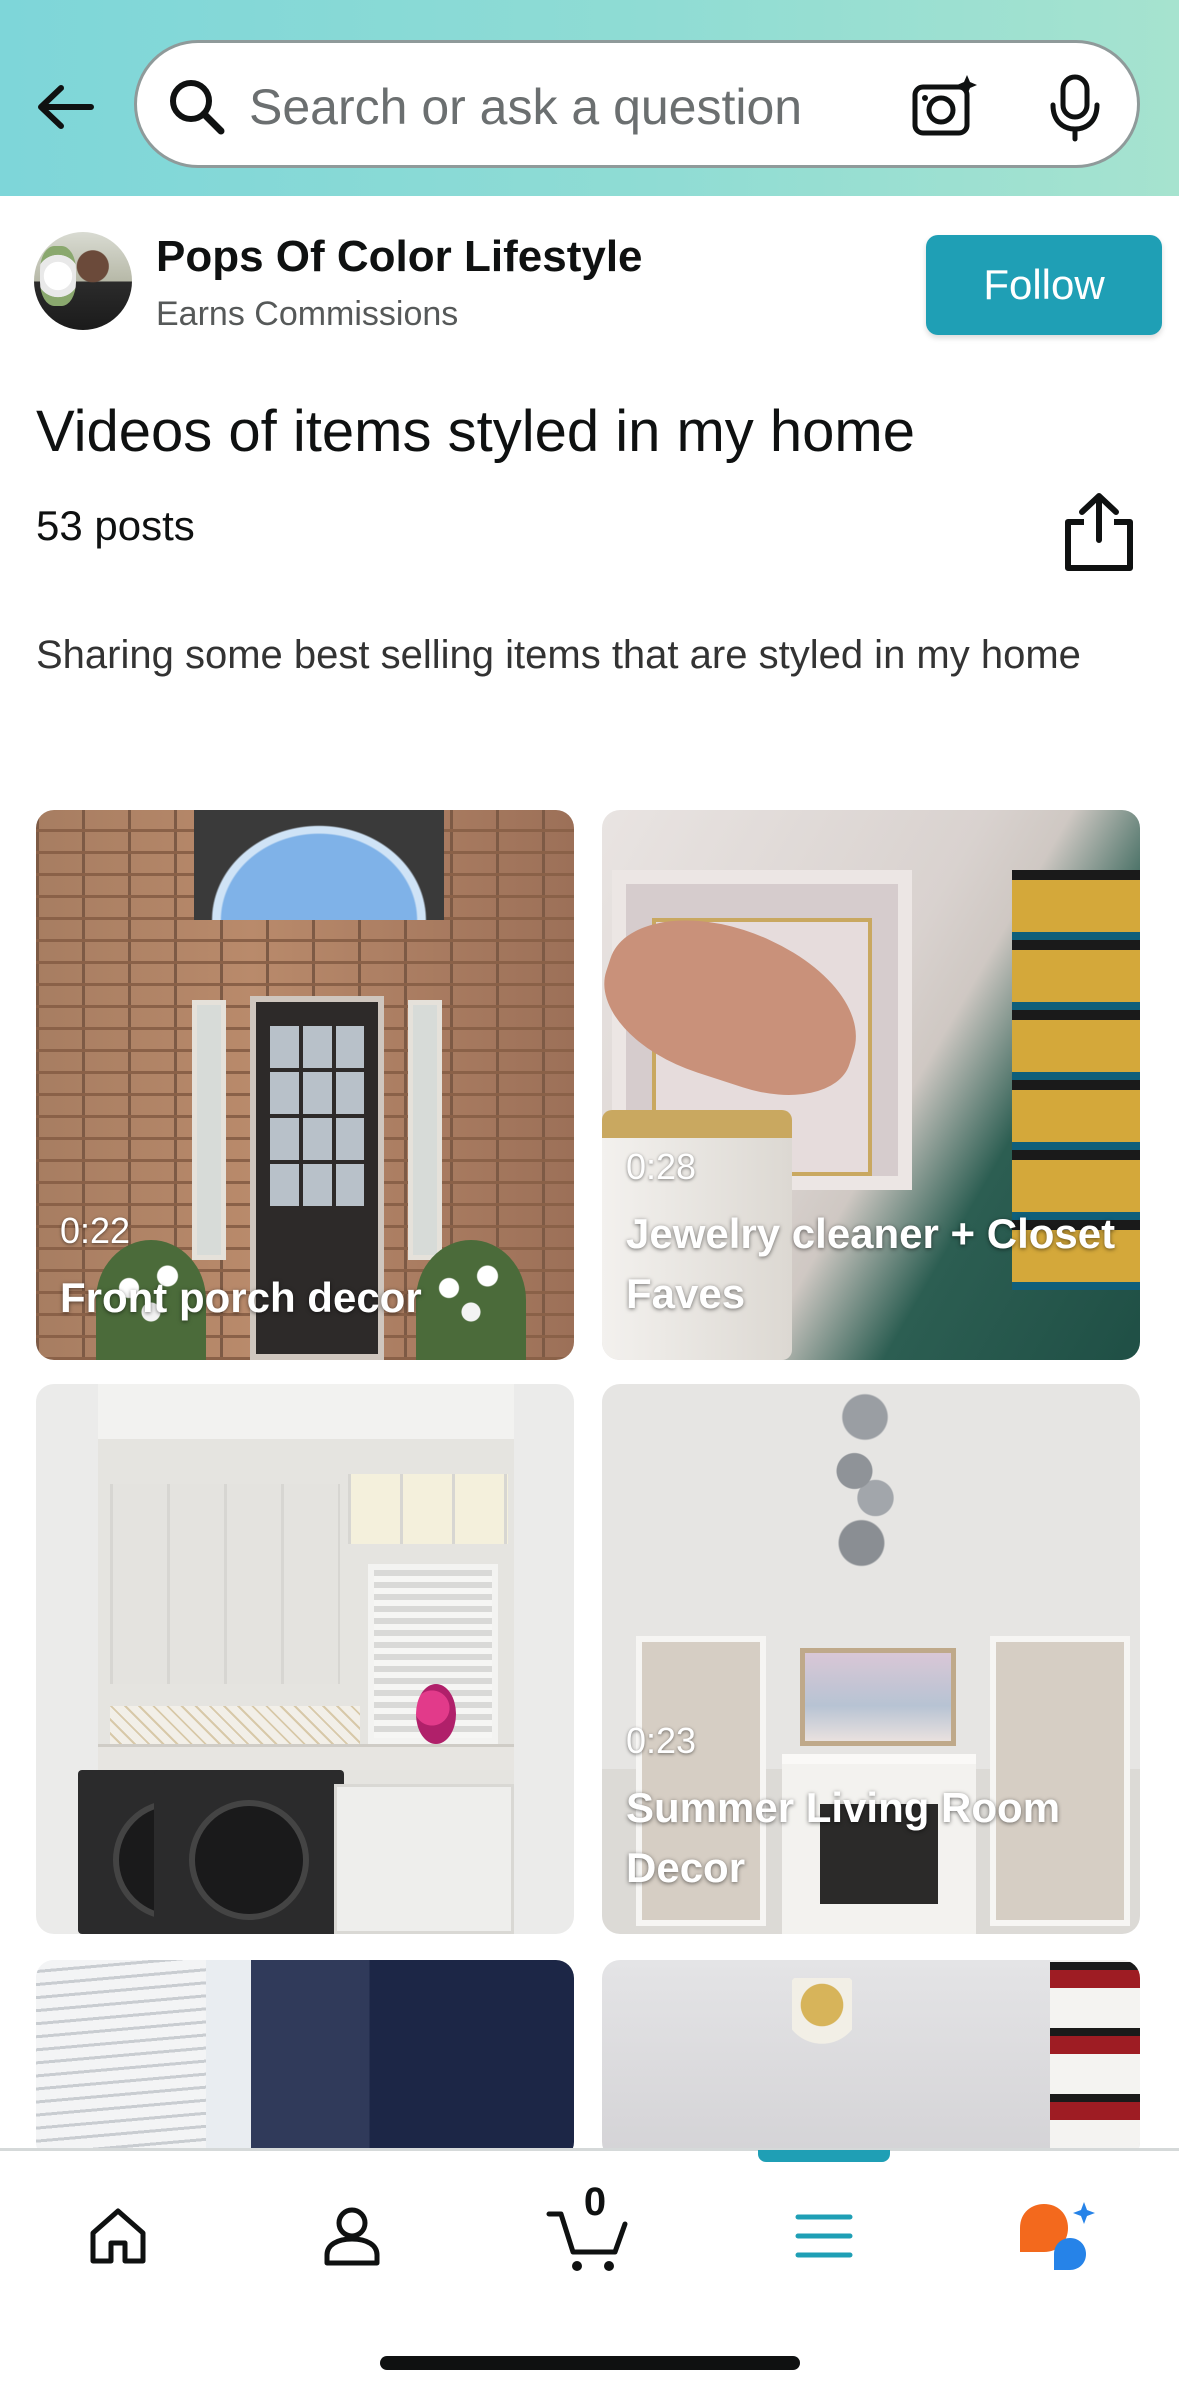  I want to click on video-caption: Front porch decor, so click(241, 1297).